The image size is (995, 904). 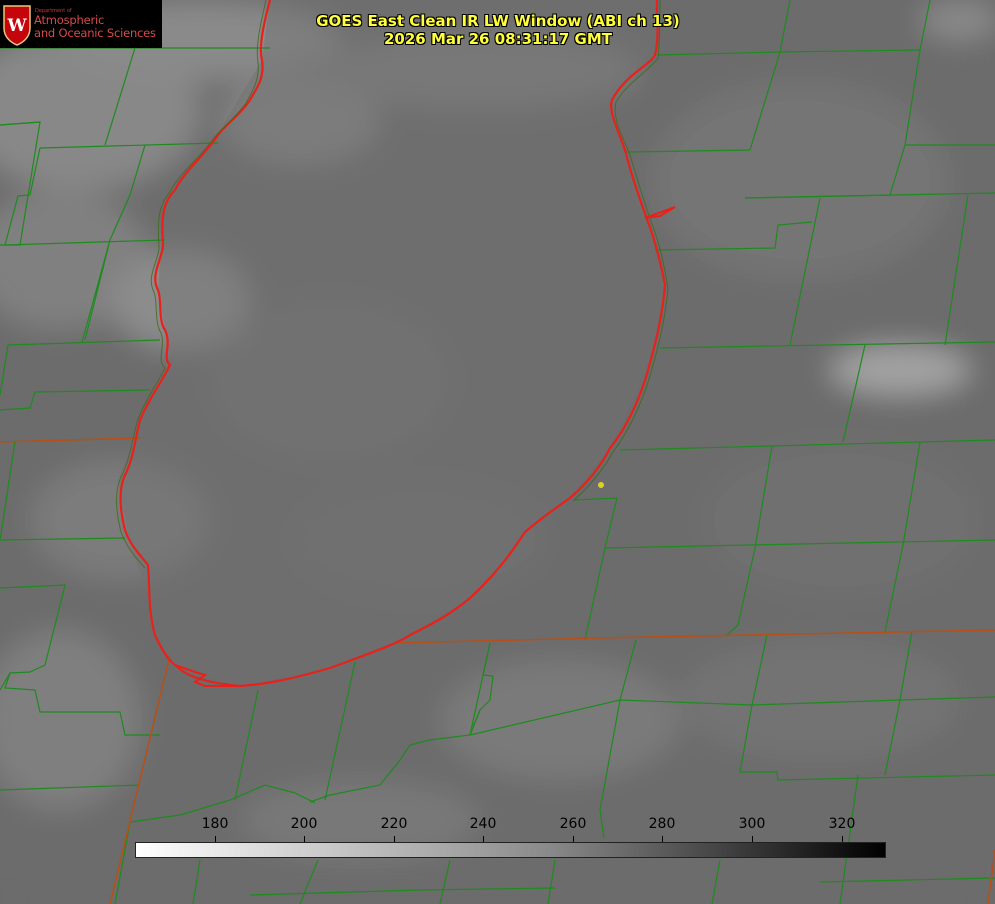 What do you see at coordinates (510, 850) in the screenshot?
I see `colorbar-gradient` at bounding box center [510, 850].